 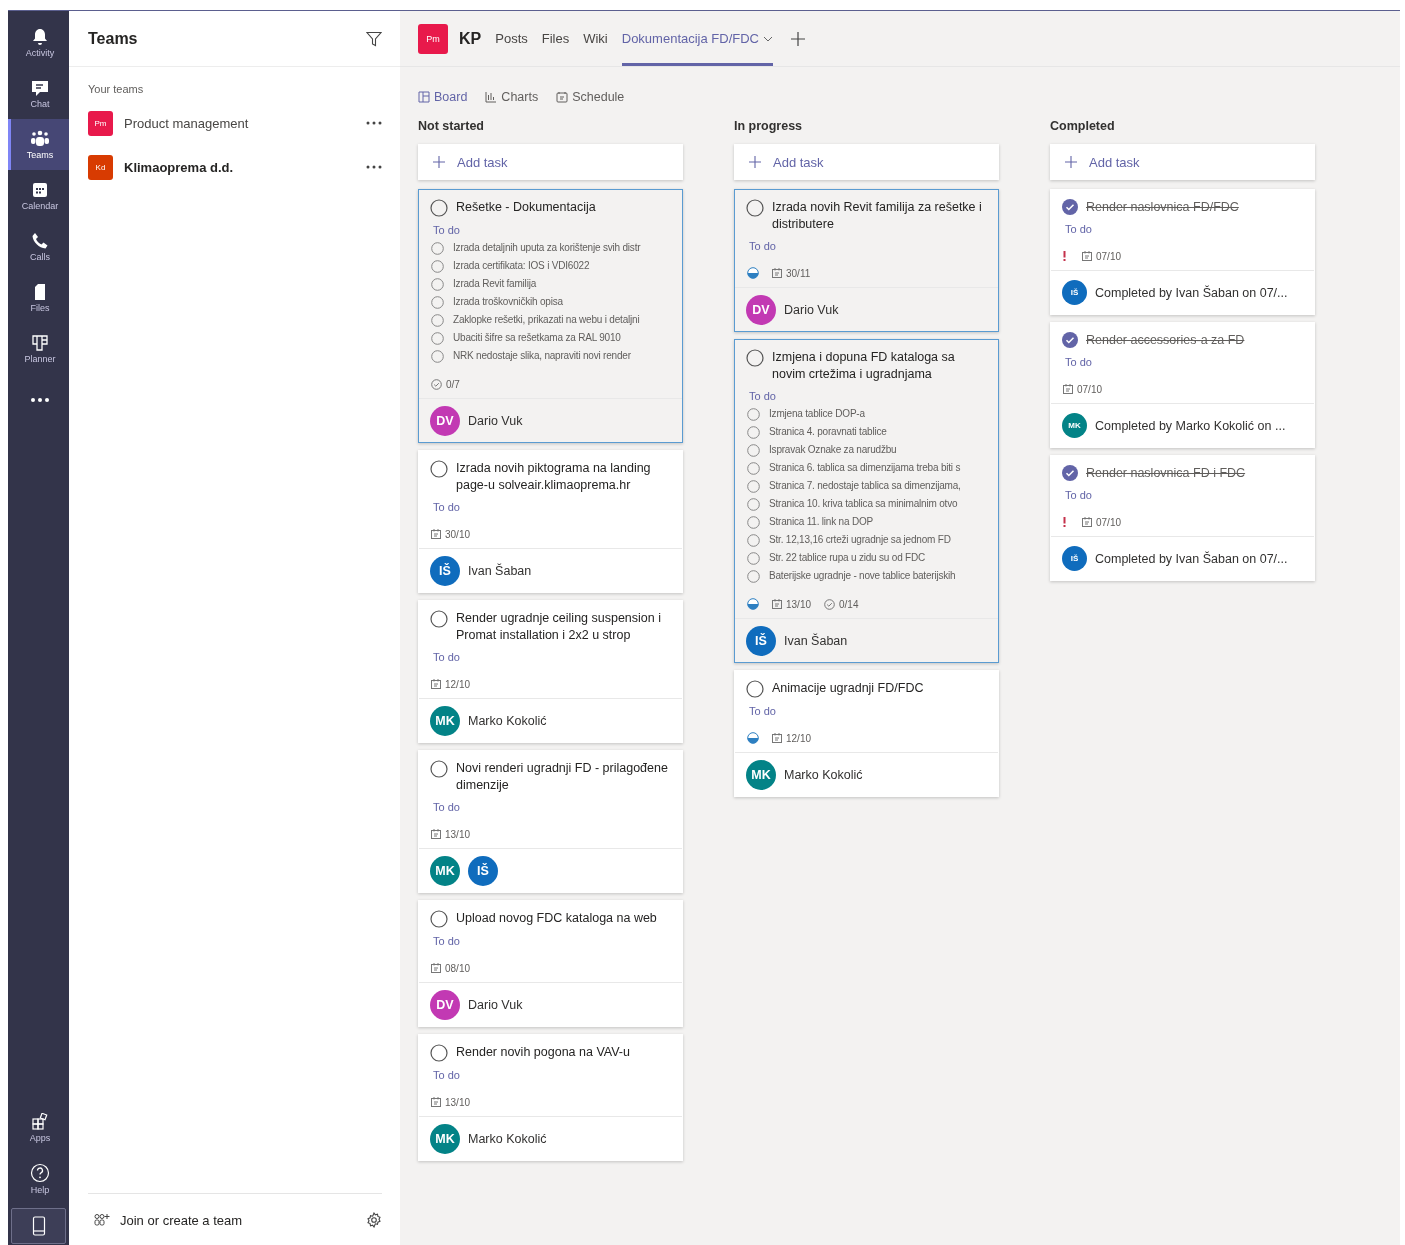 What do you see at coordinates (828, 432) in the screenshot?
I see `checklist-item: Stranica 4. poravnati tablice` at bounding box center [828, 432].